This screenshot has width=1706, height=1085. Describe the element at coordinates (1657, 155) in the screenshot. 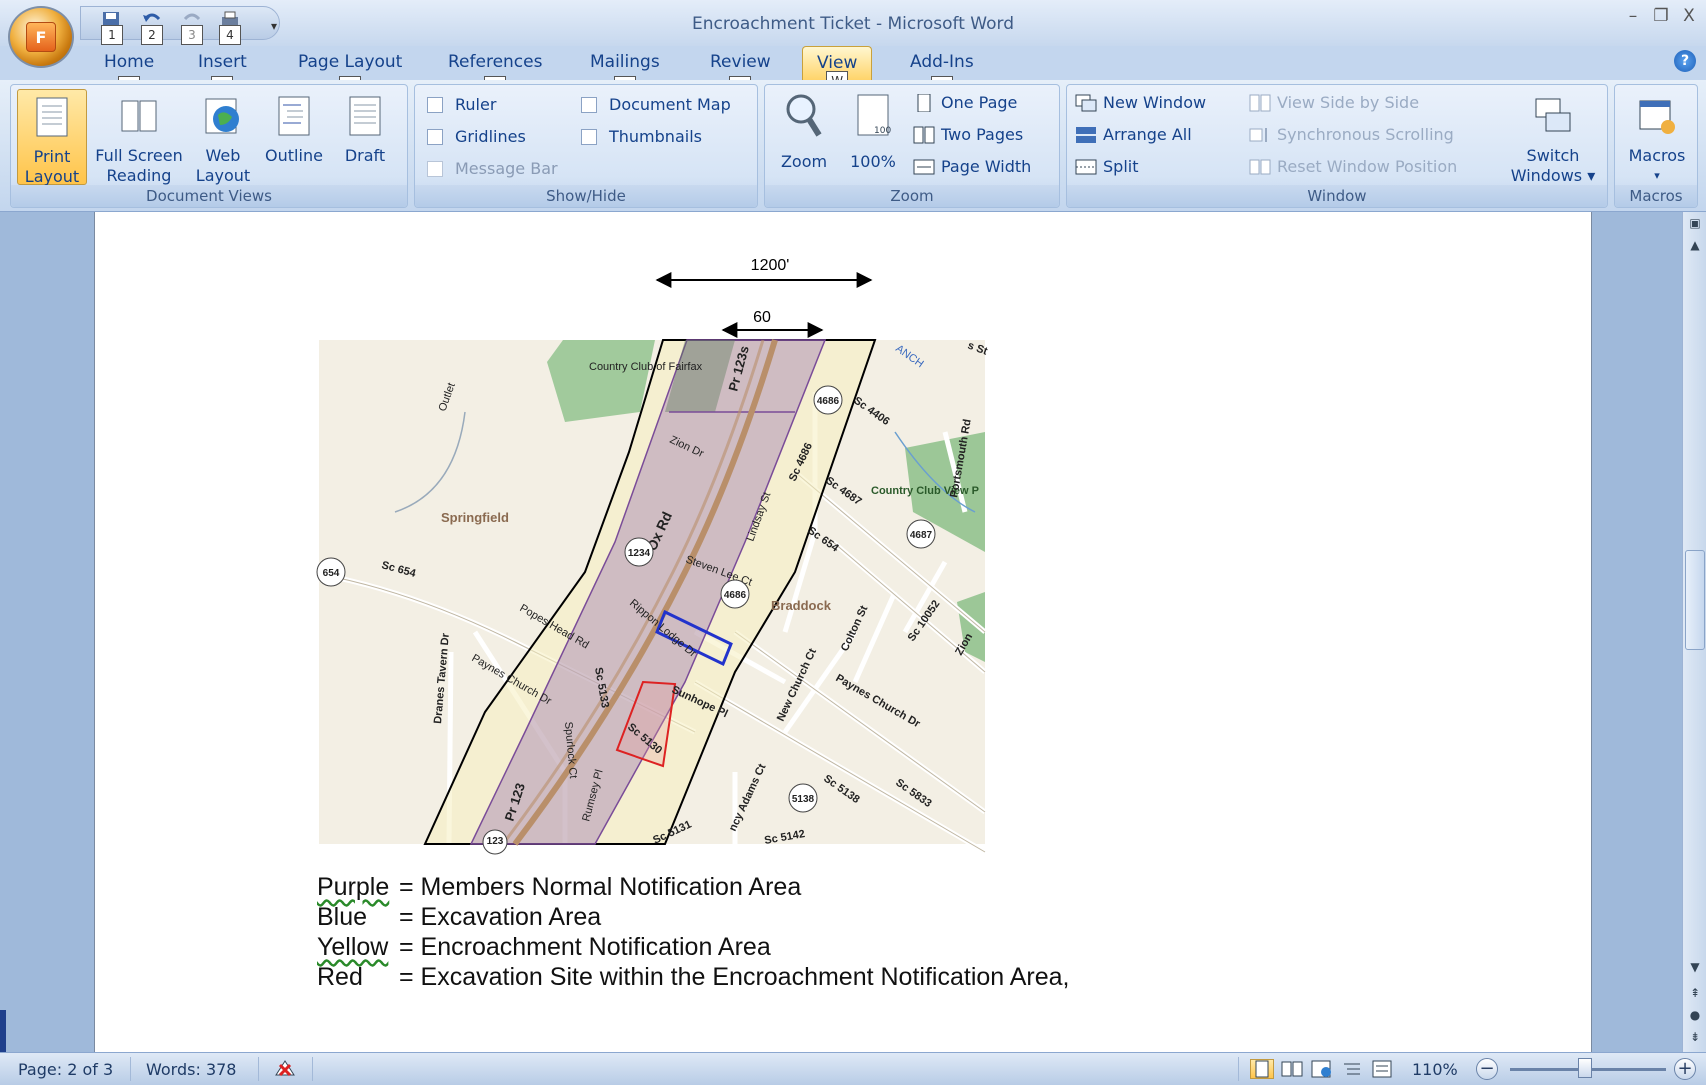

I see `macros-label: Macros` at that location.